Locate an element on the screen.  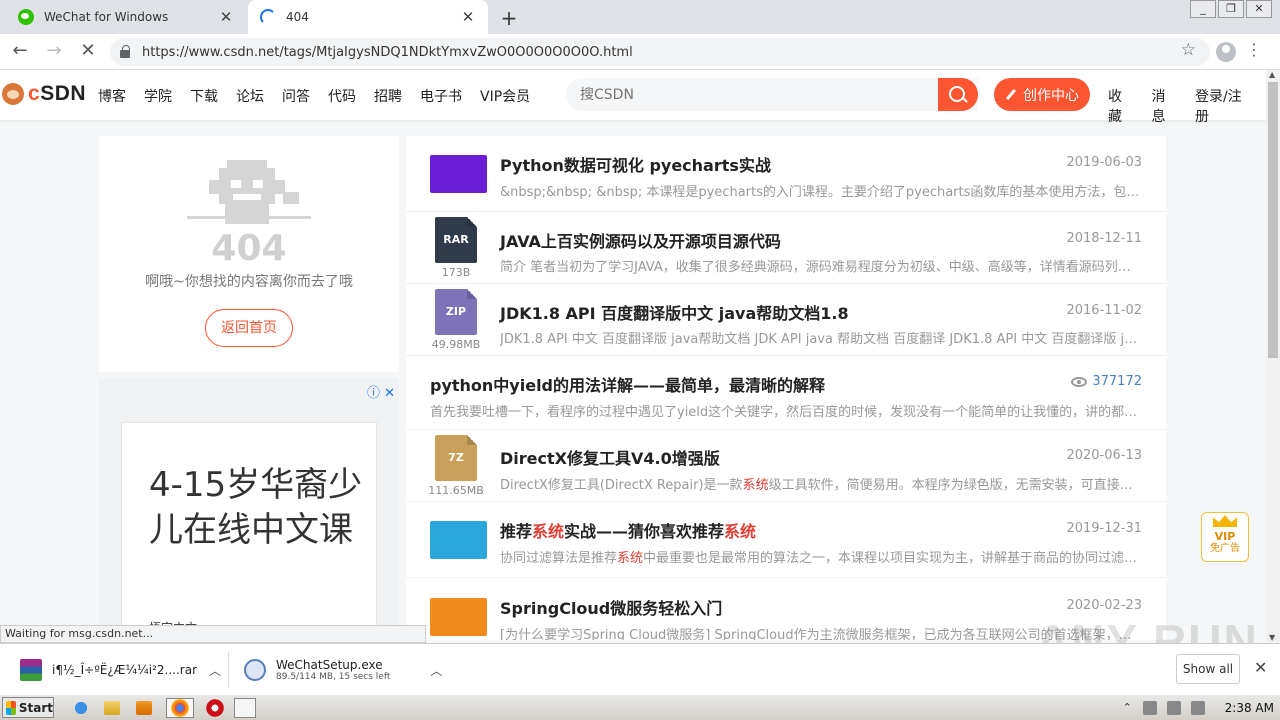
ie-icon is located at coordinates (81, 708).